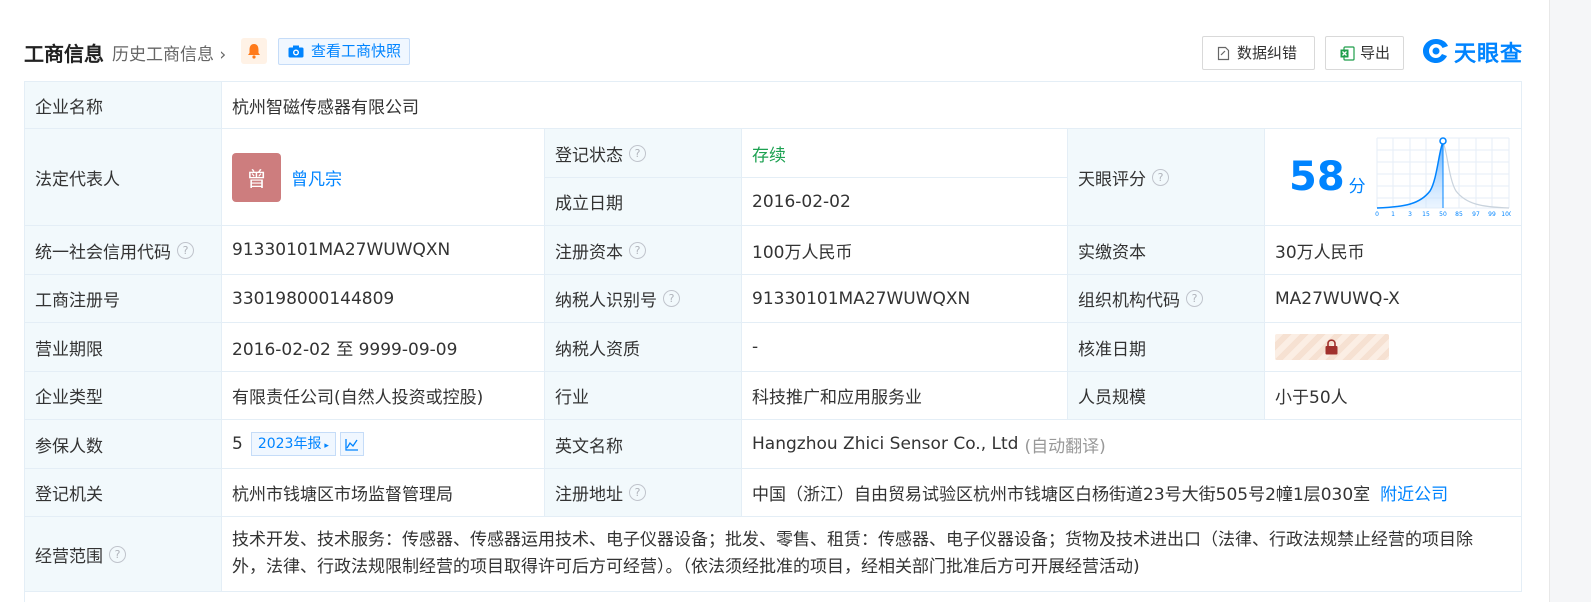 The height and width of the screenshot is (602, 1591). I want to click on export-label: 导出, so click(1375, 53).